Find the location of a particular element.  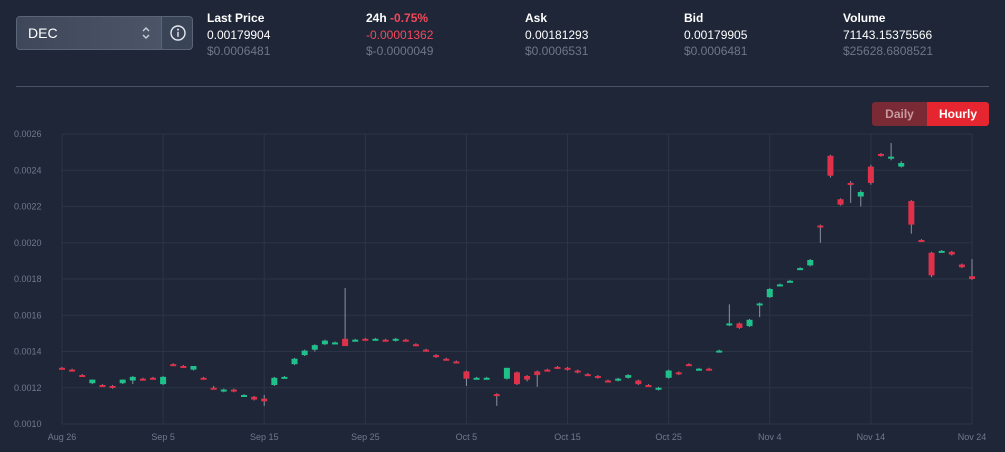

x-tick-label: Sep 25 is located at coordinates (365, 437).